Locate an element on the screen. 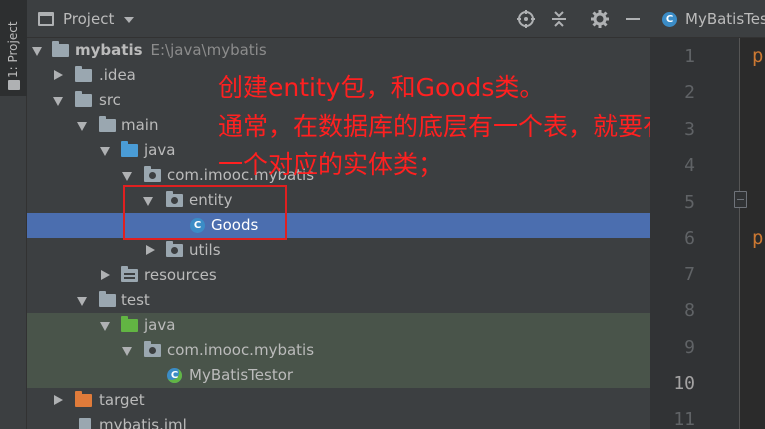  tree-row-test: test is located at coordinates (338, 300).